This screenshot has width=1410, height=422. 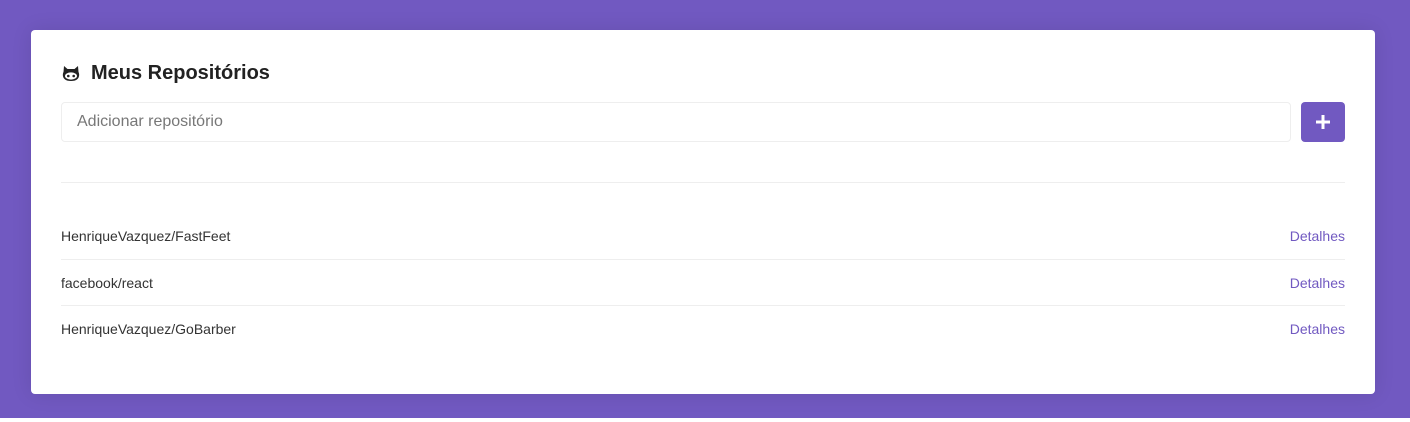 I want to click on add-repository-button, so click(x=1323, y=122).